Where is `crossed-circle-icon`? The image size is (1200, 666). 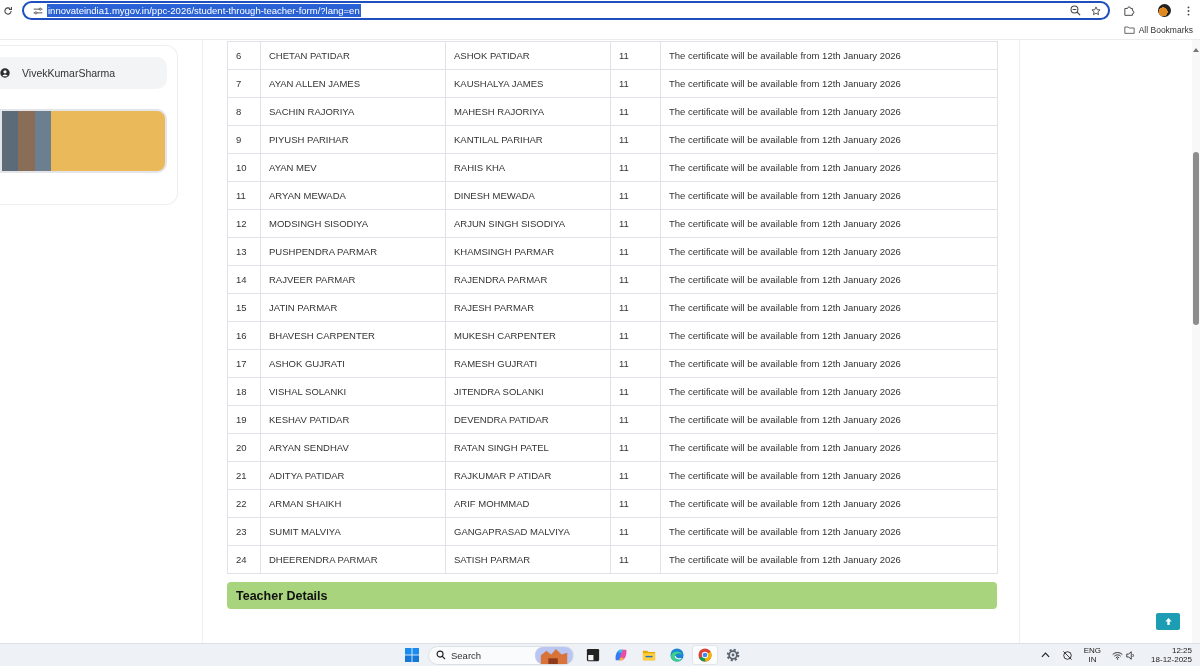
crossed-circle-icon is located at coordinates (1067, 655).